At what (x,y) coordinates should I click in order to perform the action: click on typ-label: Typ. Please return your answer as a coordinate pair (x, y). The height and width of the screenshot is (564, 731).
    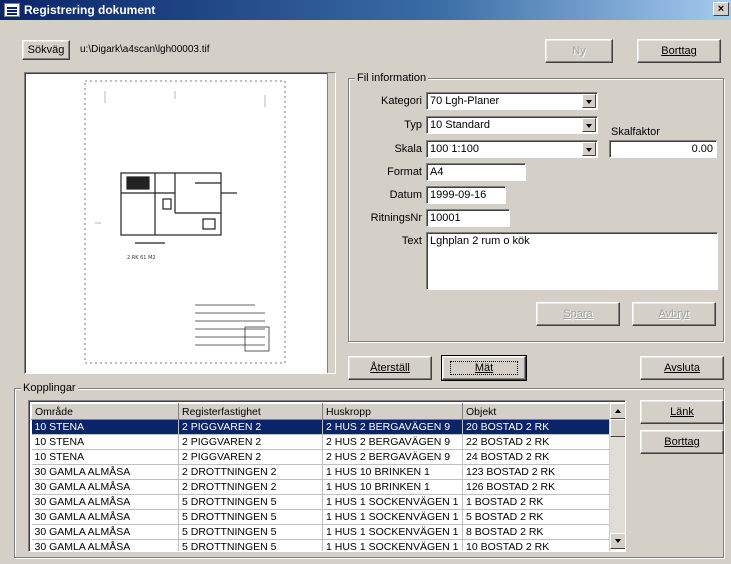
    Looking at the image, I should click on (413, 125).